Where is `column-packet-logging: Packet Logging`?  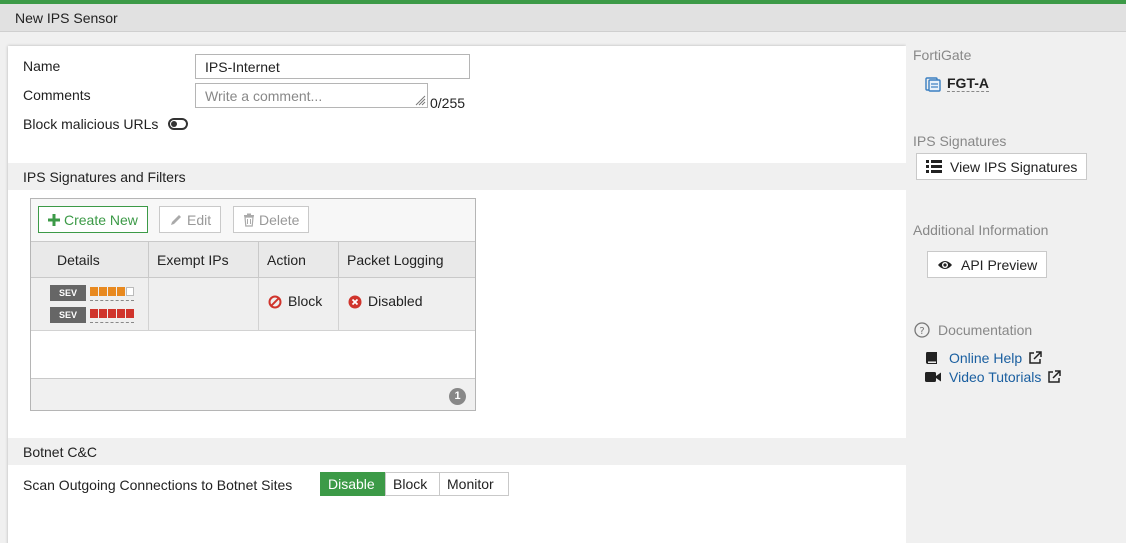
column-packet-logging: Packet Logging is located at coordinates (407, 260).